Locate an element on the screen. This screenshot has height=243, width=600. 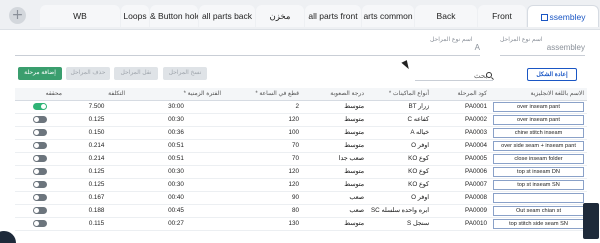
tab-assembley: ssembley is located at coordinates (563, 16).